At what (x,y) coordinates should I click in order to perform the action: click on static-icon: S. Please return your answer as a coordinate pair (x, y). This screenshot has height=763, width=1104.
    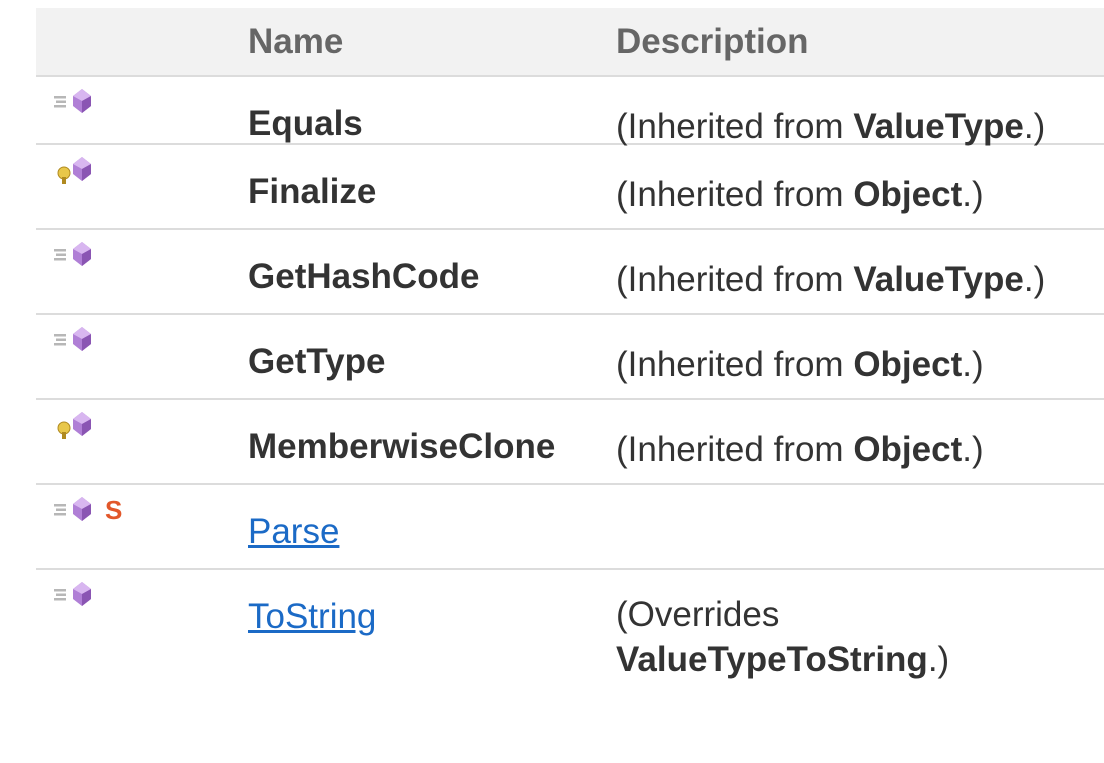
    Looking at the image, I should click on (117, 510).